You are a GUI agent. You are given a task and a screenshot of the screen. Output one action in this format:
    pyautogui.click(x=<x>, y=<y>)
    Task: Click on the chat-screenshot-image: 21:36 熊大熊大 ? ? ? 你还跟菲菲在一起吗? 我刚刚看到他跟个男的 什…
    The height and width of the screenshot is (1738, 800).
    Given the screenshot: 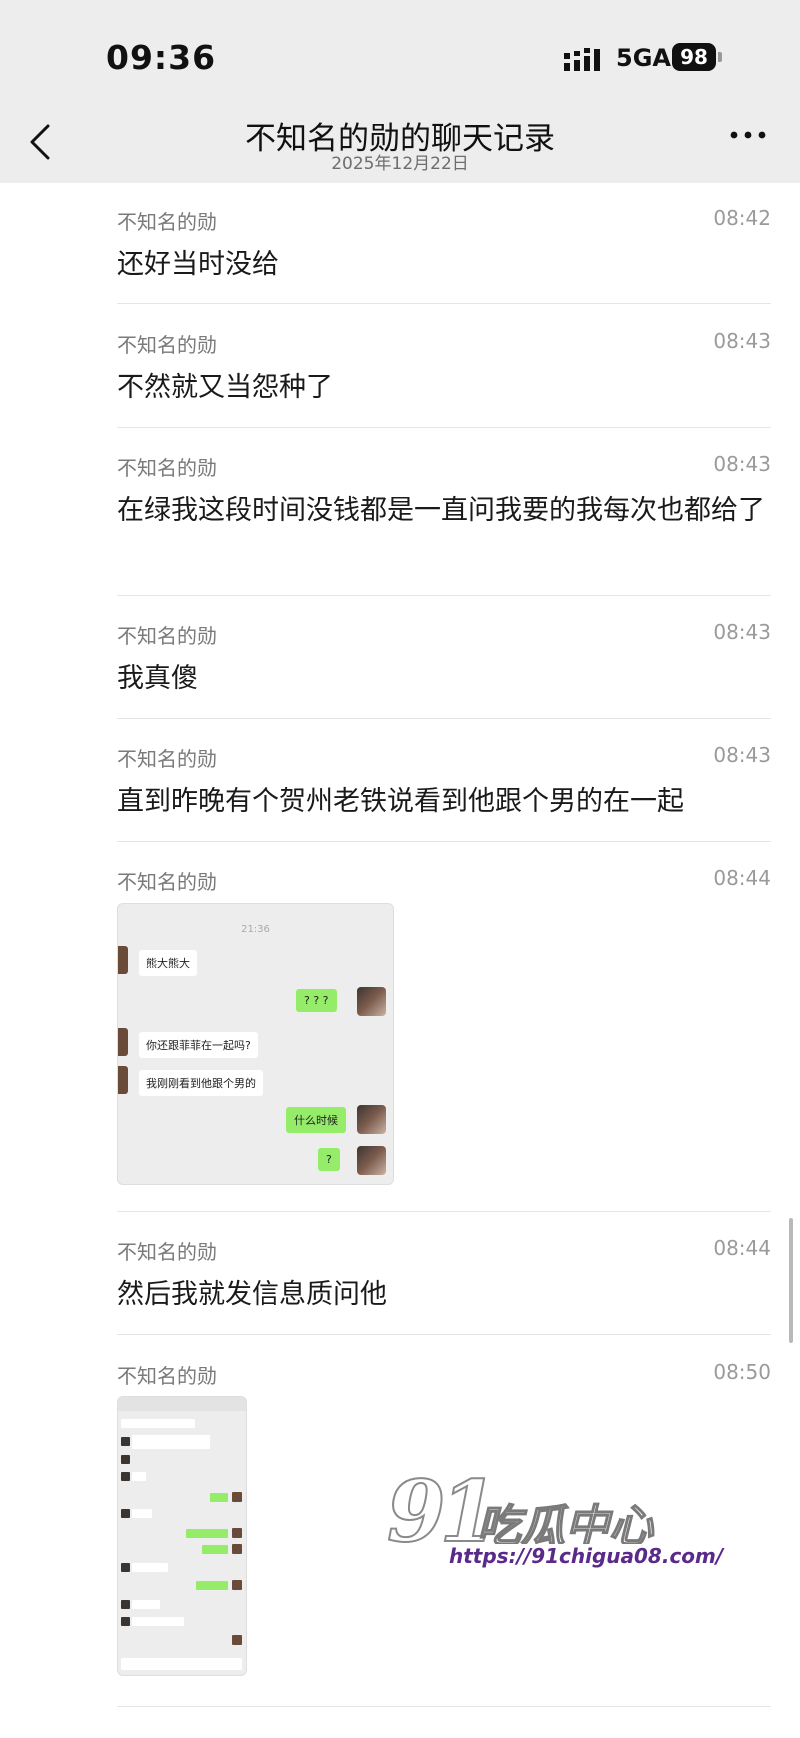 What is the action you would take?
    pyautogui.click(x=255, y=1044)
    